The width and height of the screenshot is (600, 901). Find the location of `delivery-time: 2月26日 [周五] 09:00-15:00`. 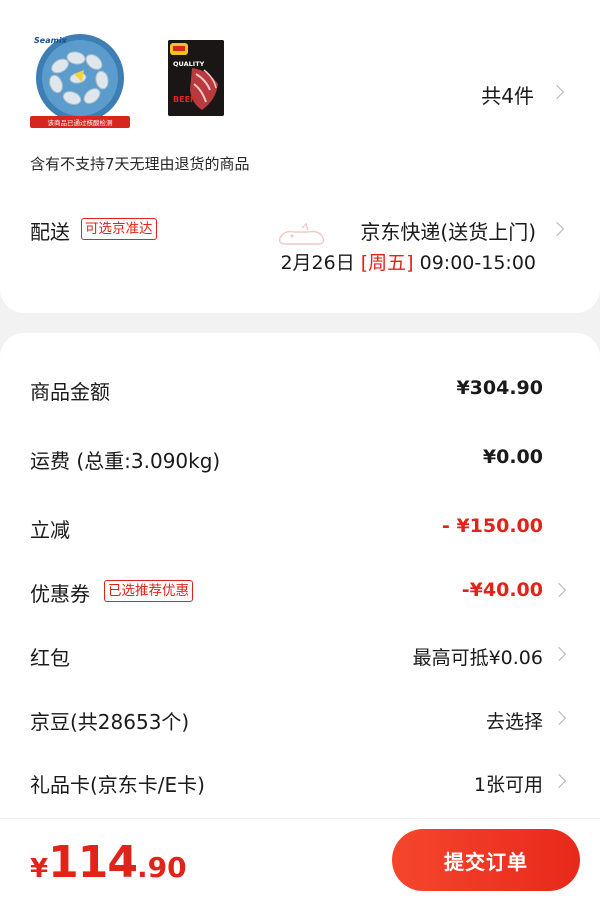

delivery-time: 2月26日 [周五] 09:00-15:00 is located at coordinates (408, 261).